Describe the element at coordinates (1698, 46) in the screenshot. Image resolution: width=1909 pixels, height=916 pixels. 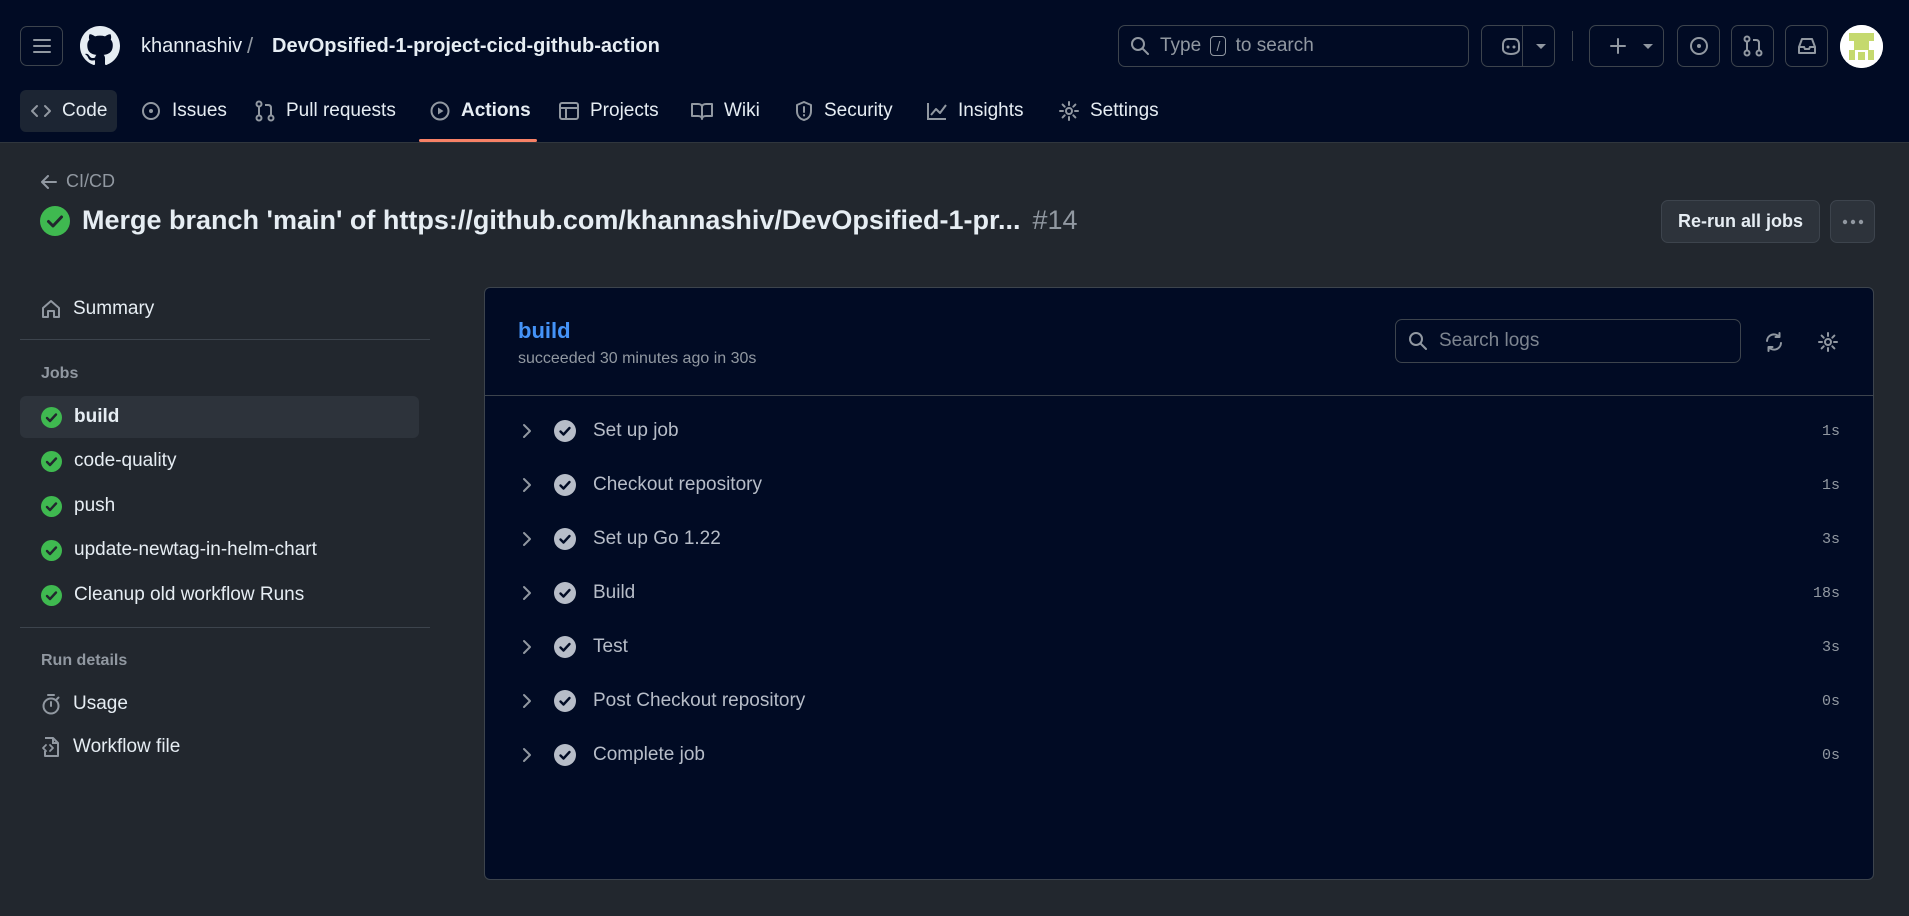
I see `issues-button` at that location.